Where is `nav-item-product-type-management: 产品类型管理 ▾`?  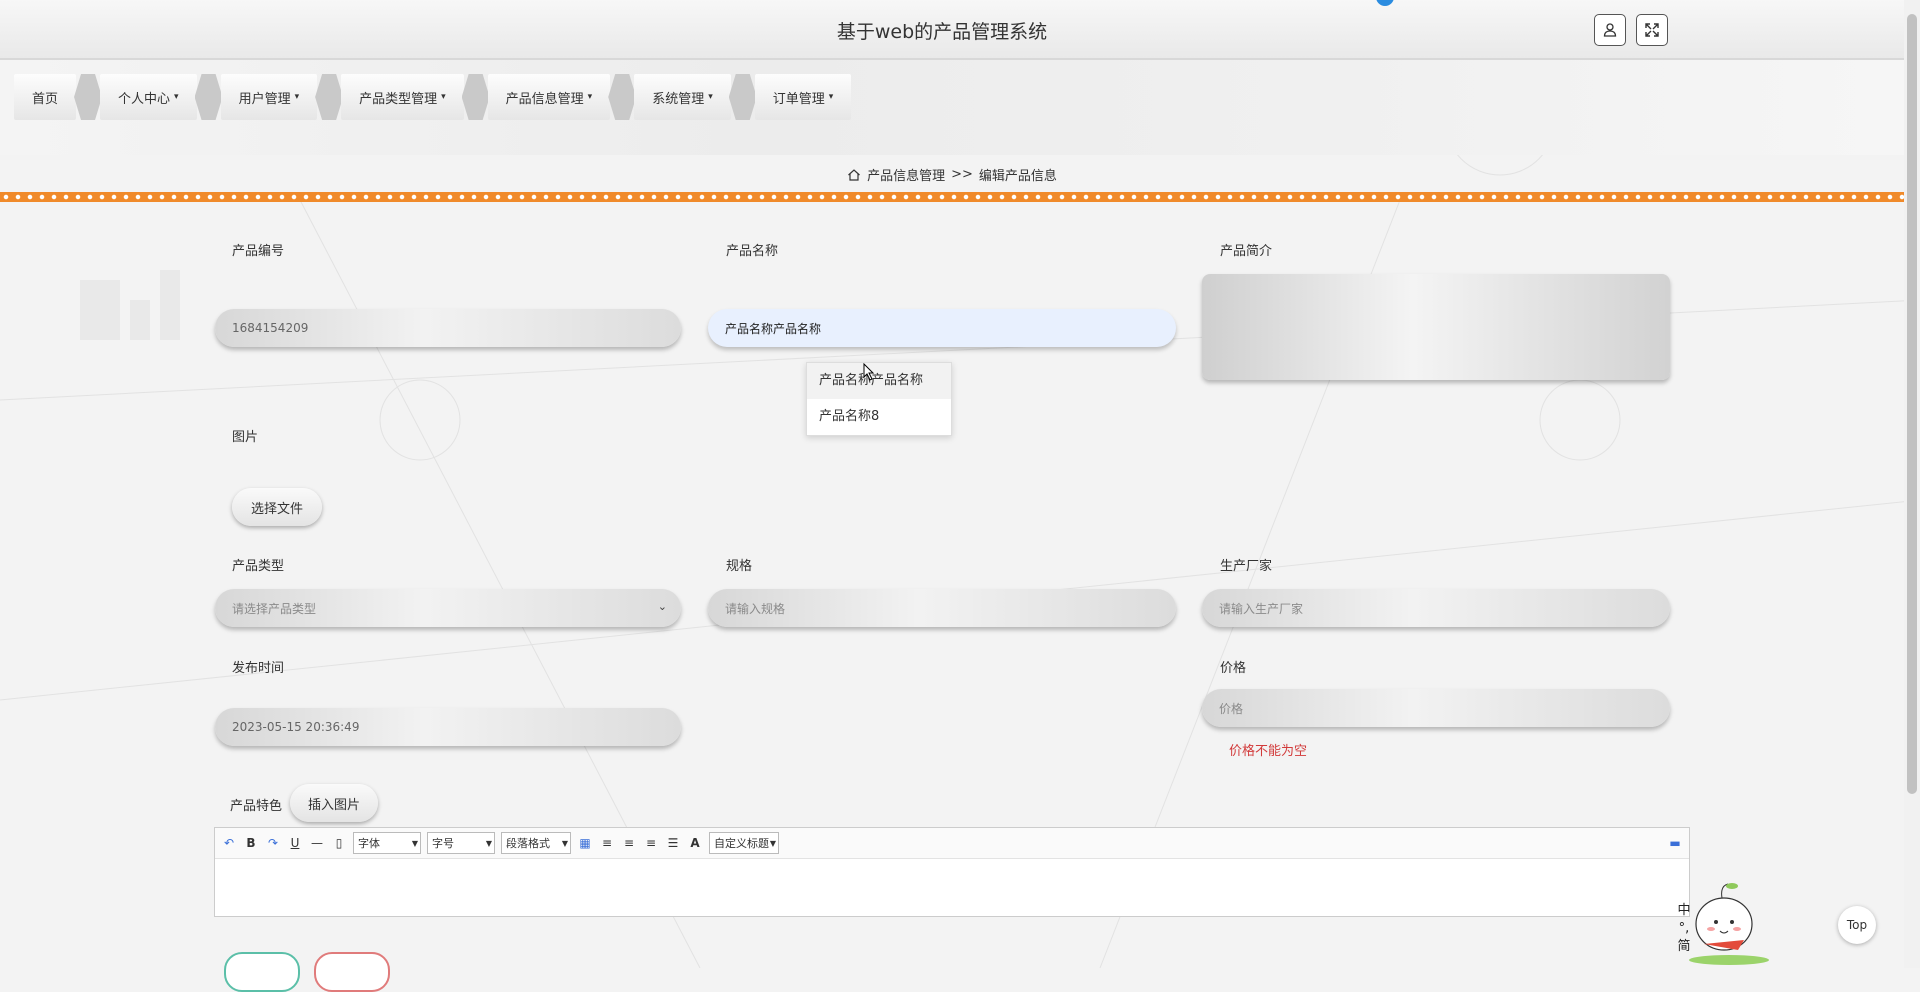
nav-item-product-type-management: 产品类型管理 ▾ is located at coordinates (402, 97).